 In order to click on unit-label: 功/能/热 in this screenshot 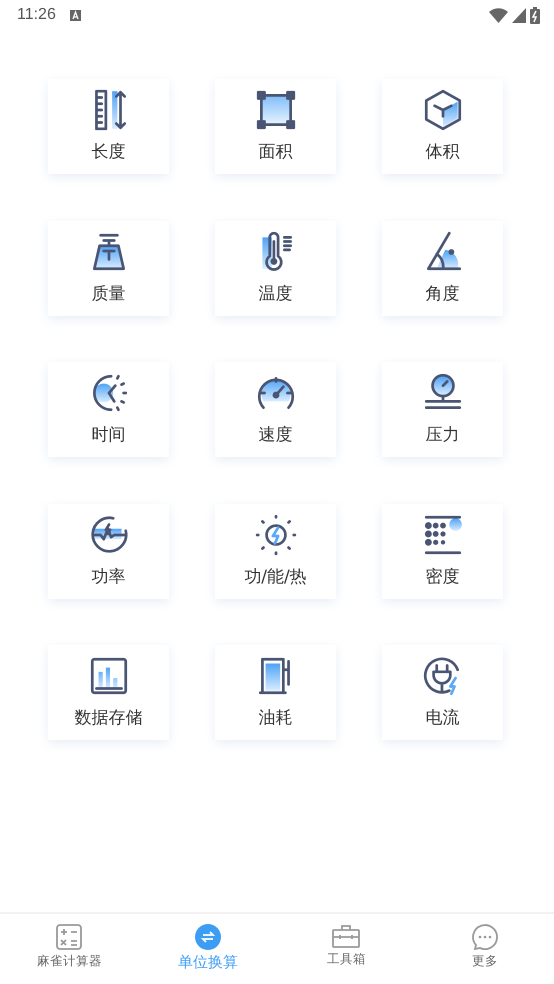, I will do `click(275, 577)`.